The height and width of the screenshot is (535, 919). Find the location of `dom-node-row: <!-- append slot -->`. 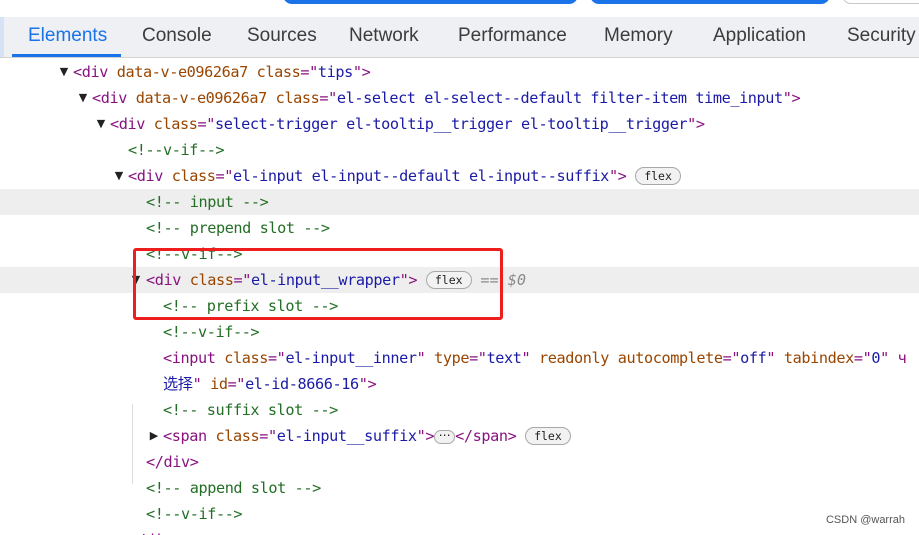

dom-node-row: <!-- append slot --> is located at coordinates (459, 488).